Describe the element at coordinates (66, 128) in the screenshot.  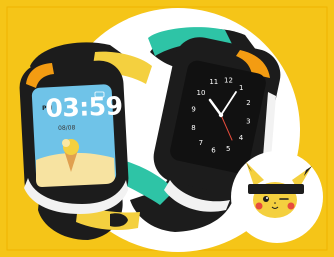
I see `watch-date-display: 08/08` at that location.